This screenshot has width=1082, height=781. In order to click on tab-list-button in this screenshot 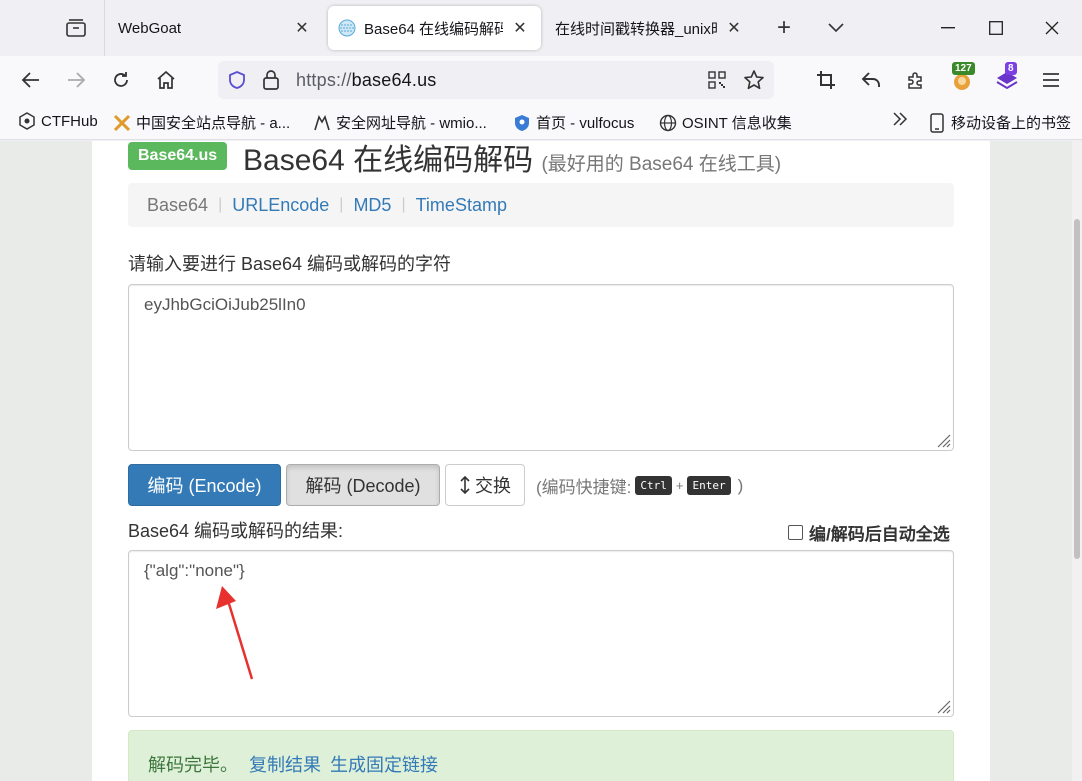, I will do `click(76, 28)`.